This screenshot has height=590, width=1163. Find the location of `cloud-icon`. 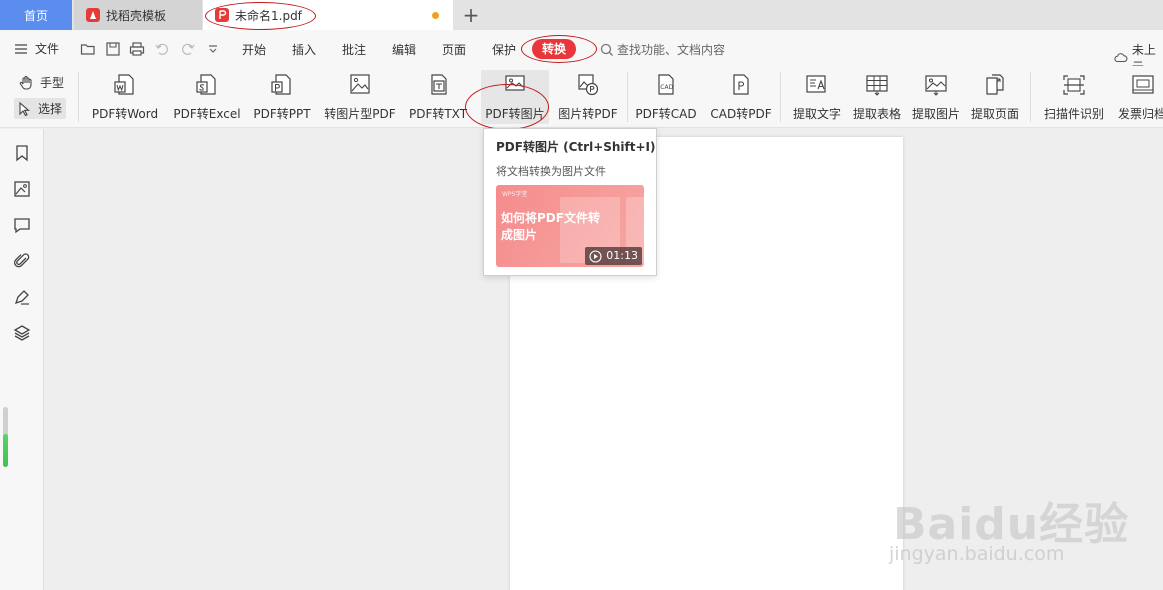

cloud-icon is located at coordinates (1121, 57).